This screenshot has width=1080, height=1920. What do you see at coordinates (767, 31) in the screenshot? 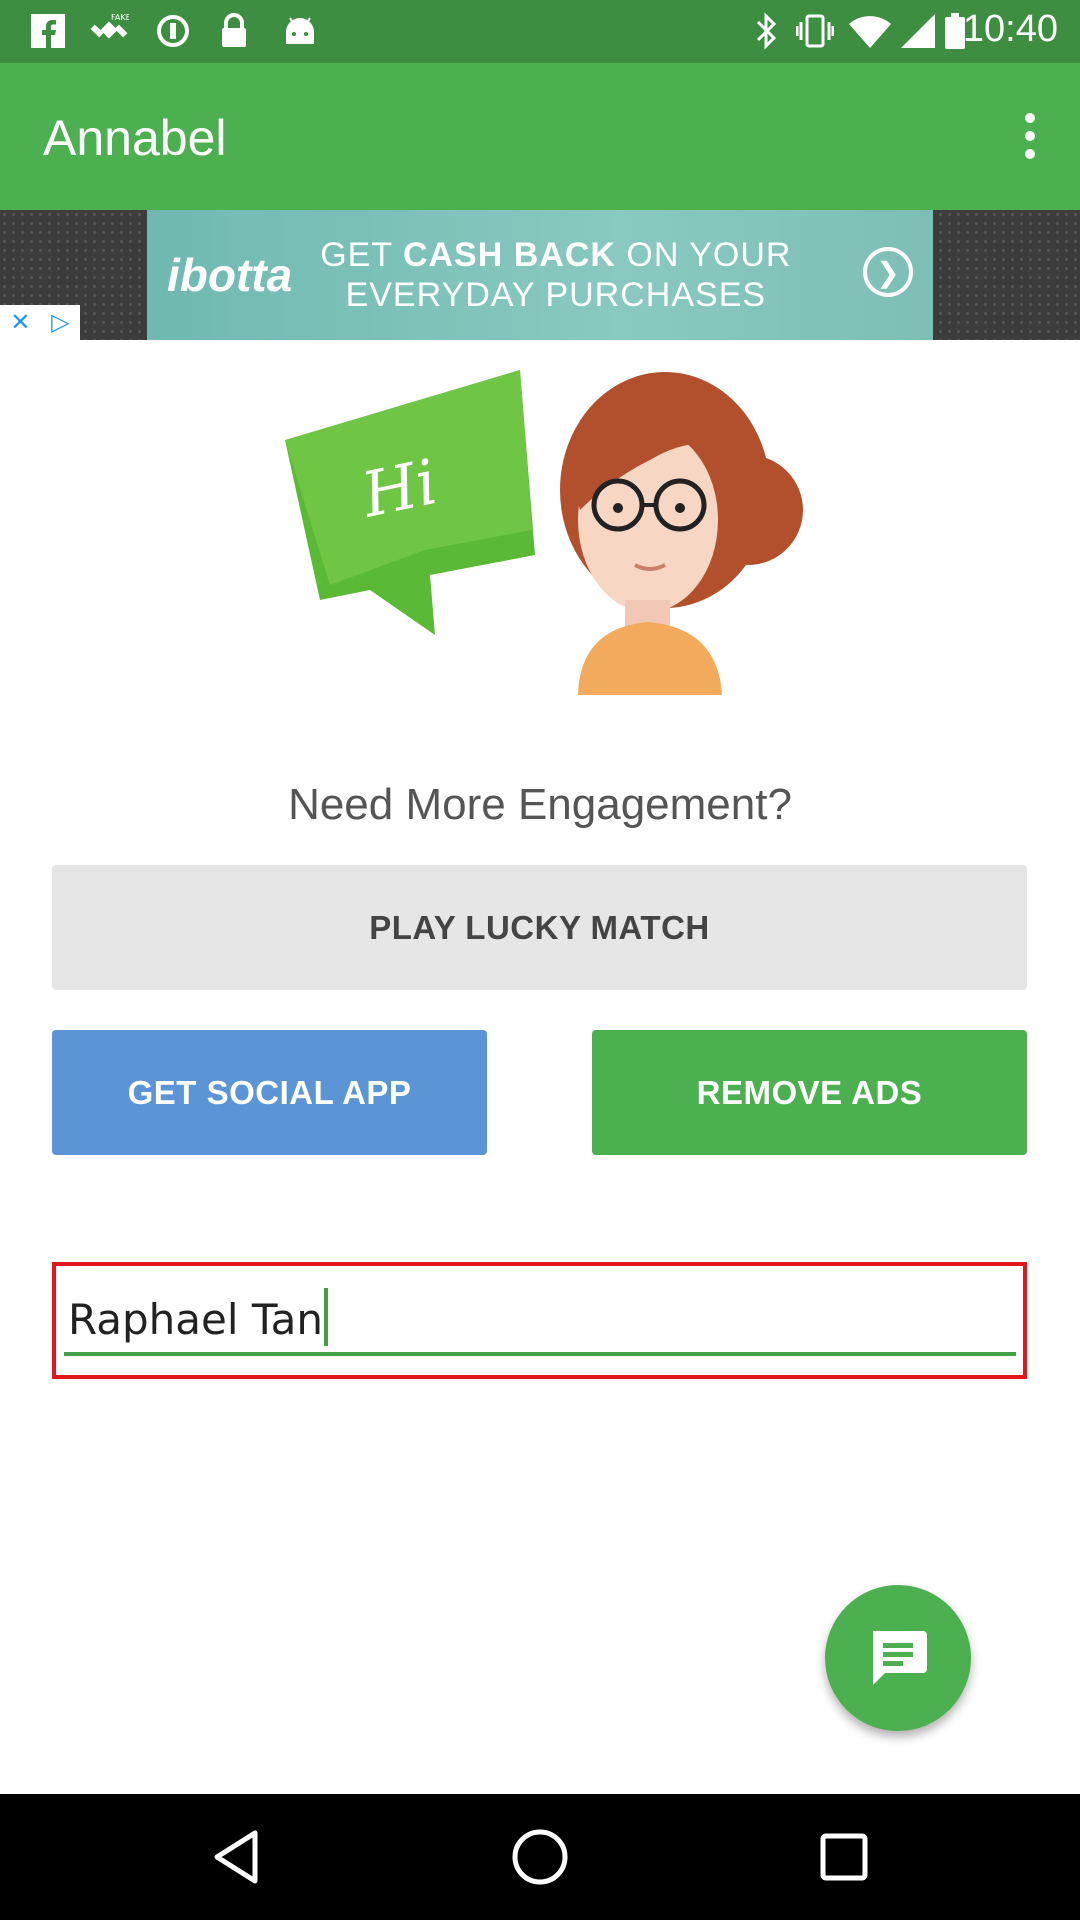
I see `bluetooth-icon` at bounding box center [767, 31].